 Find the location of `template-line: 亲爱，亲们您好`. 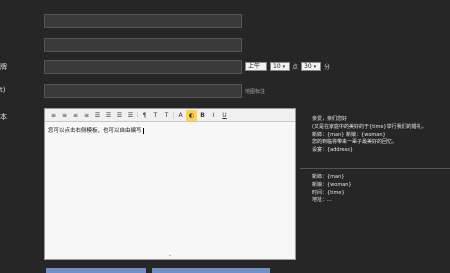

template-line: 亲爱，亲们您好 is located at coordinates (330, 119).